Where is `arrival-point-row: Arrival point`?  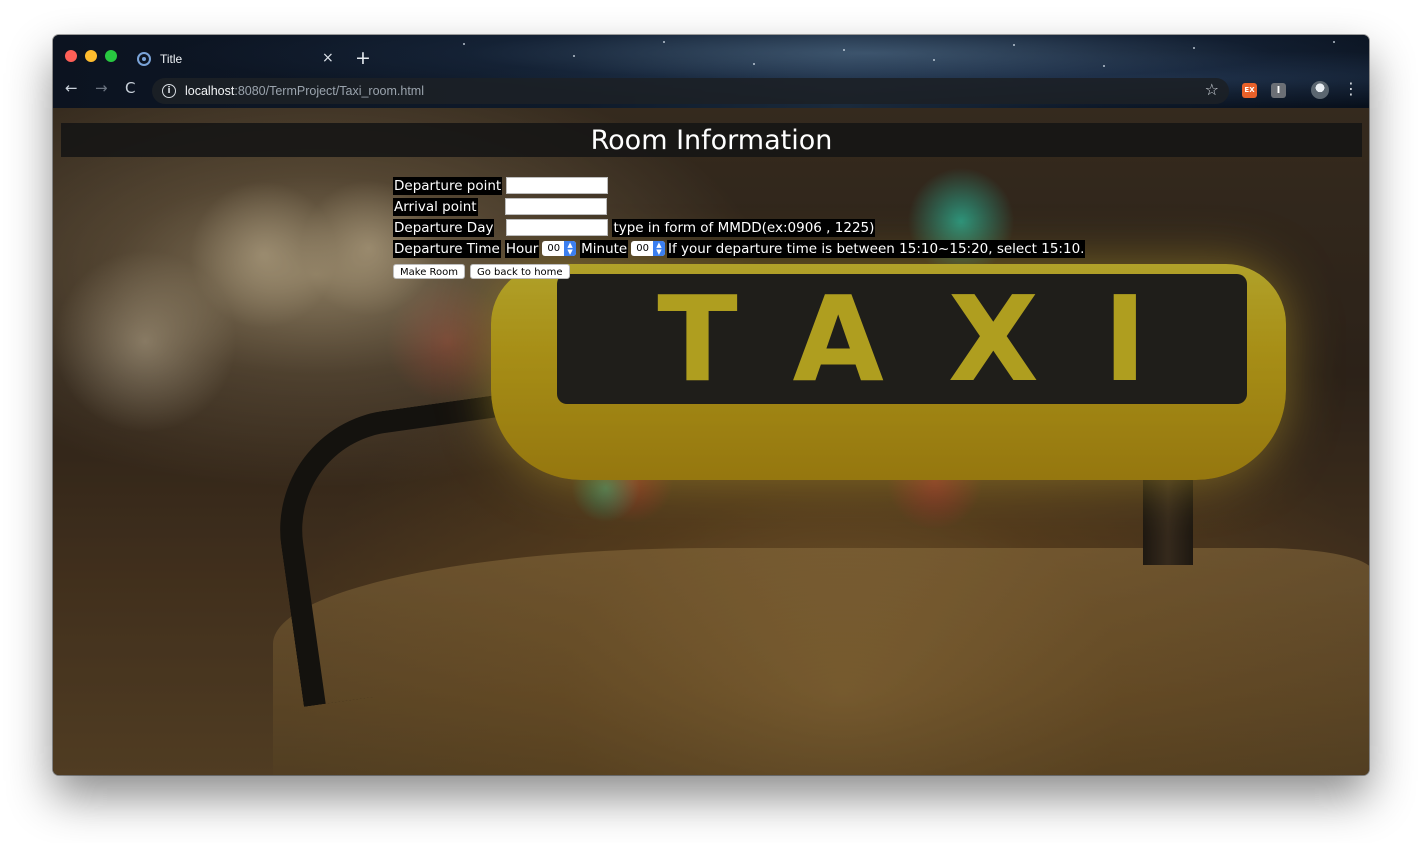 arrival-point-row: Arrival point is located at coordinates (739, 206).